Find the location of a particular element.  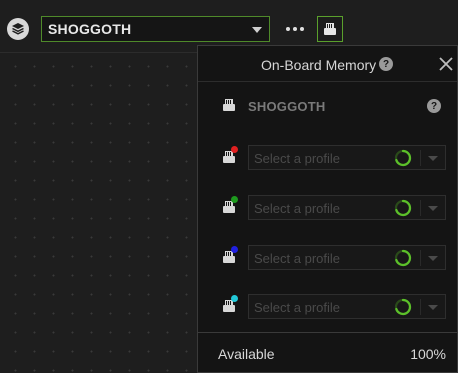

available-label: Available is located at coordinates (246, 354).